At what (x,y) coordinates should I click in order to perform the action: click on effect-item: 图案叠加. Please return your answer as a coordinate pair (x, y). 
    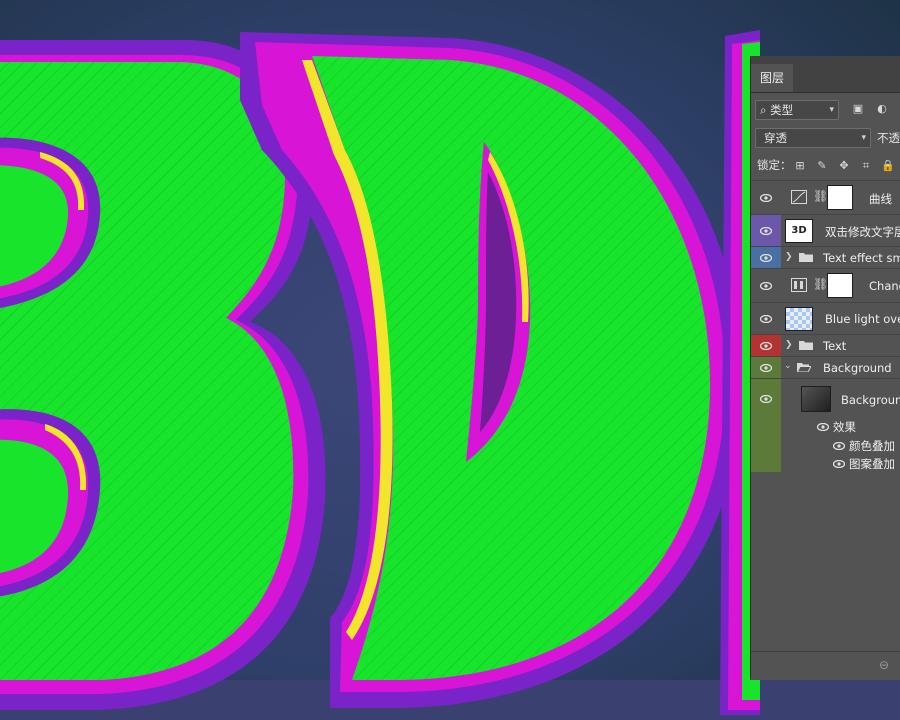
    Looking at the image, I should click on (872, 464).